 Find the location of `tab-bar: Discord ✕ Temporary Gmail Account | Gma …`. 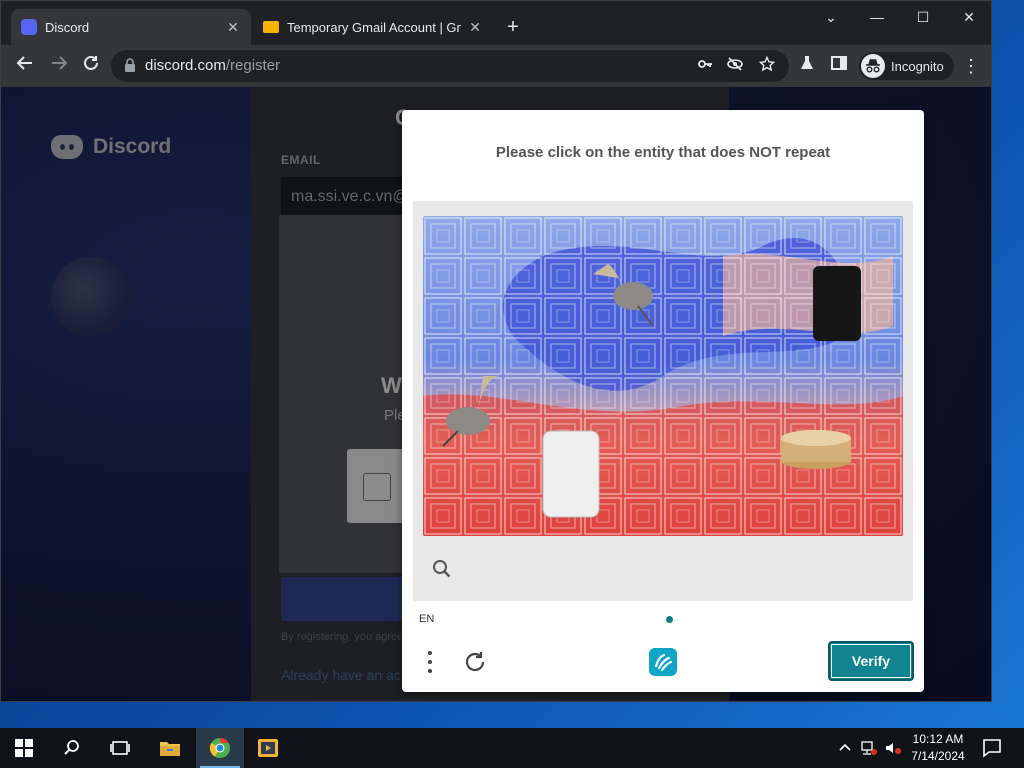

tab-bar: Discord ✕ Temporary Gmail Account | Gma … is located at coordinates (496, 23).